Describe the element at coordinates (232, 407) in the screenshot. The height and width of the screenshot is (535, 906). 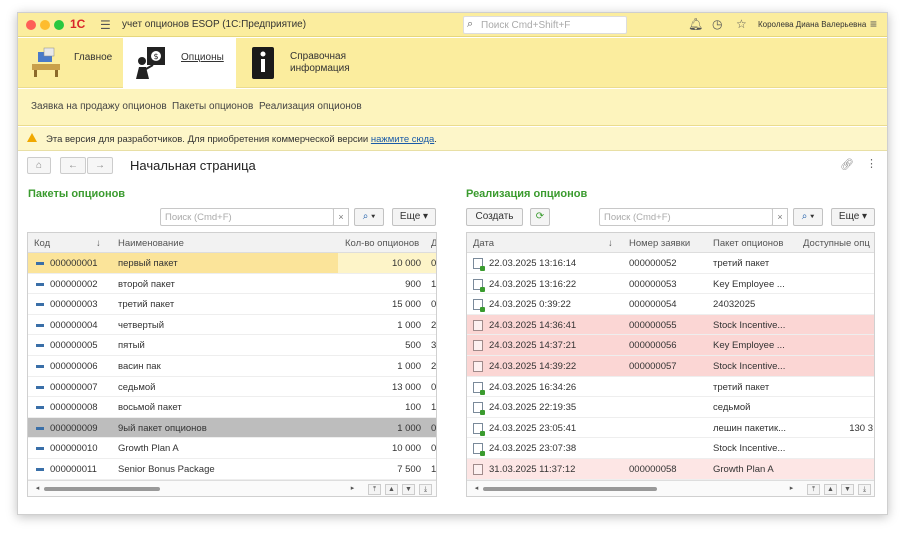
I see `table-row: 000000008 восьмой пакет 100 1` at that location.